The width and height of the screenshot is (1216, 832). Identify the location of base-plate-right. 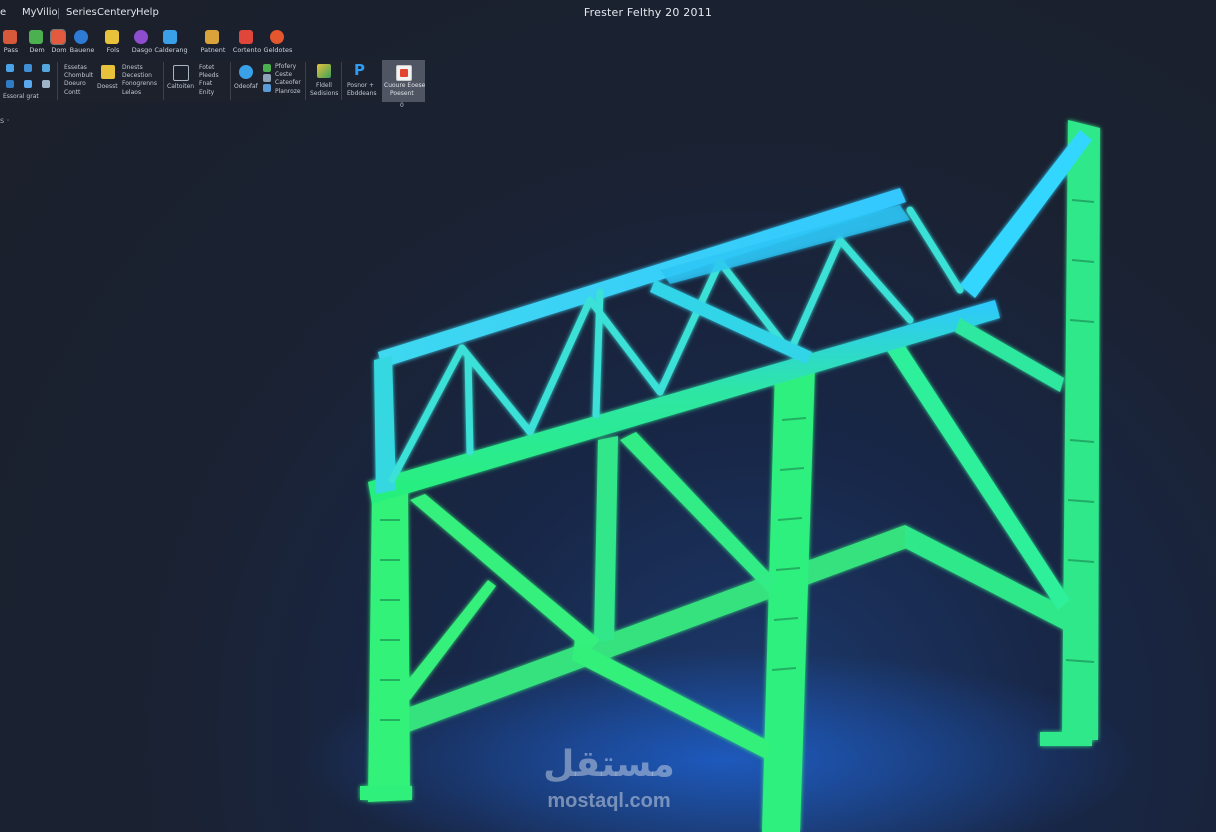
(1066, 739).